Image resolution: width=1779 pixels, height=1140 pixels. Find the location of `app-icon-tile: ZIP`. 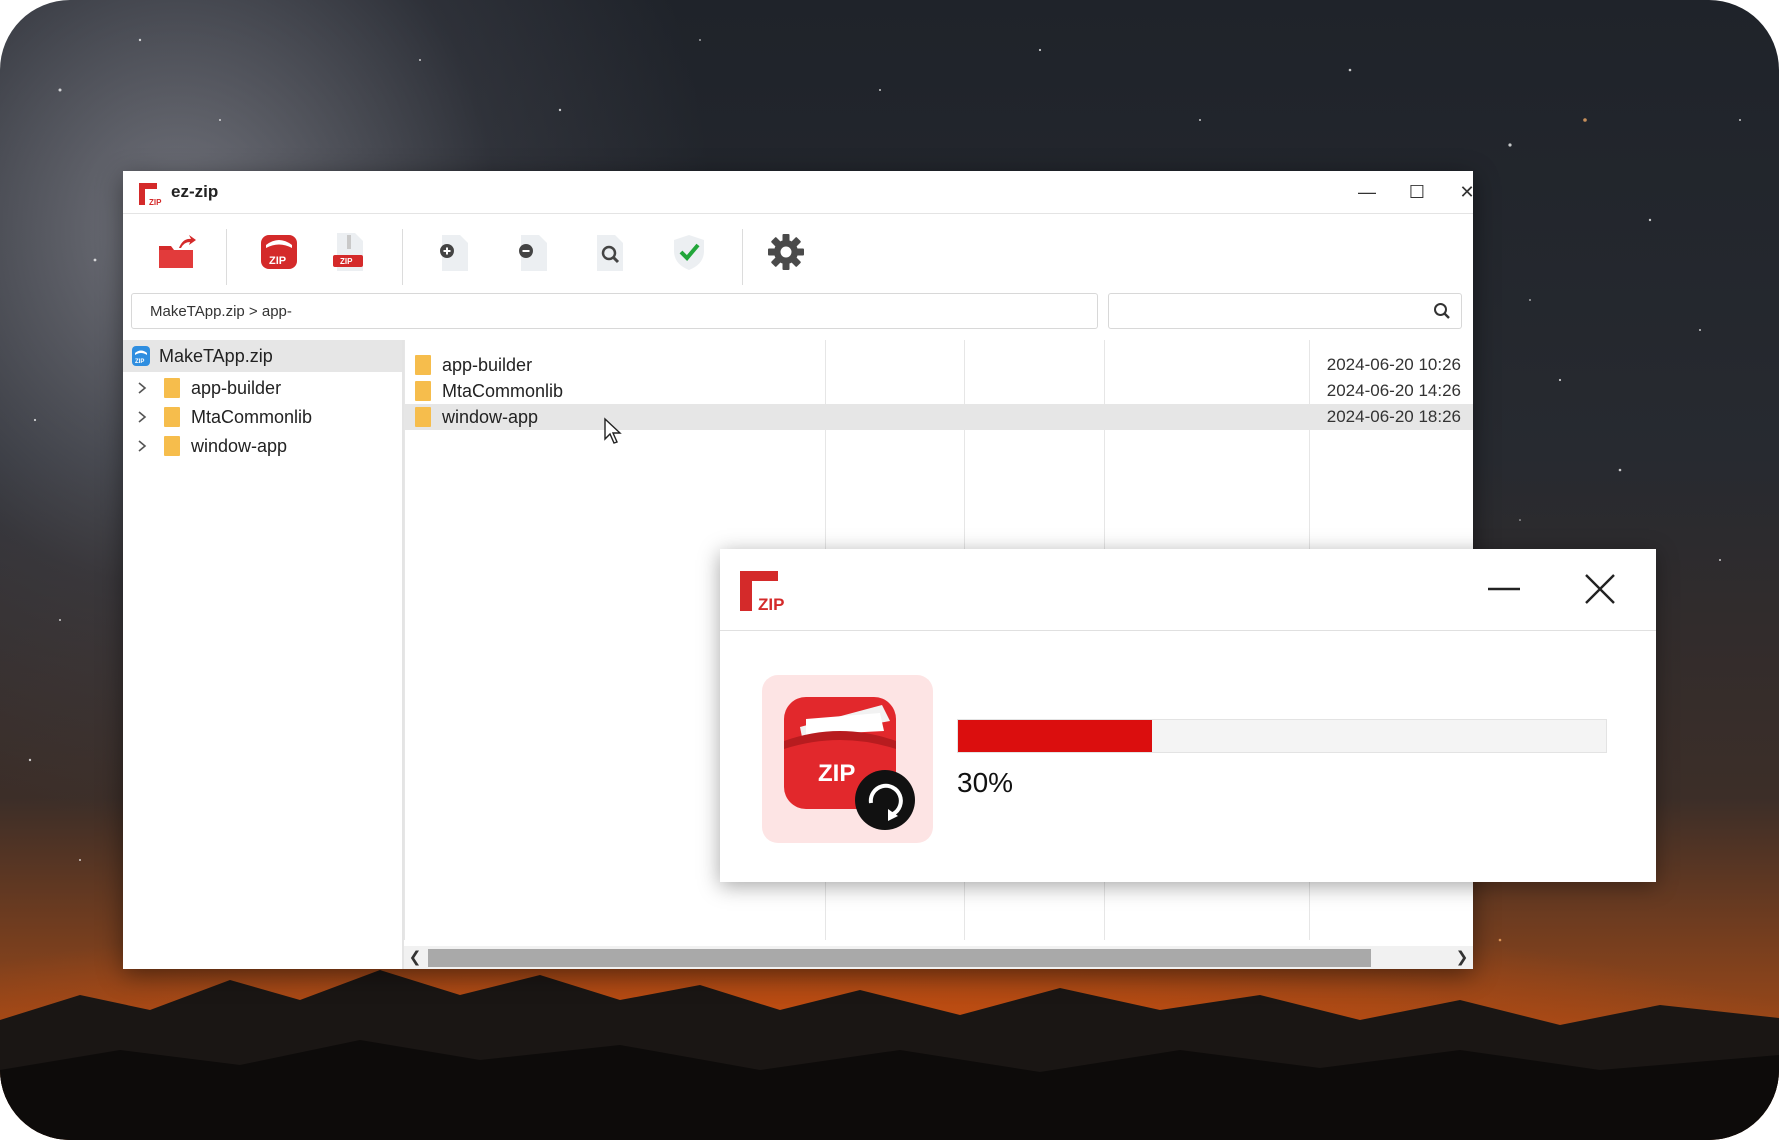

app-icon-tile: ZIP is located at coordinates (847, 759).